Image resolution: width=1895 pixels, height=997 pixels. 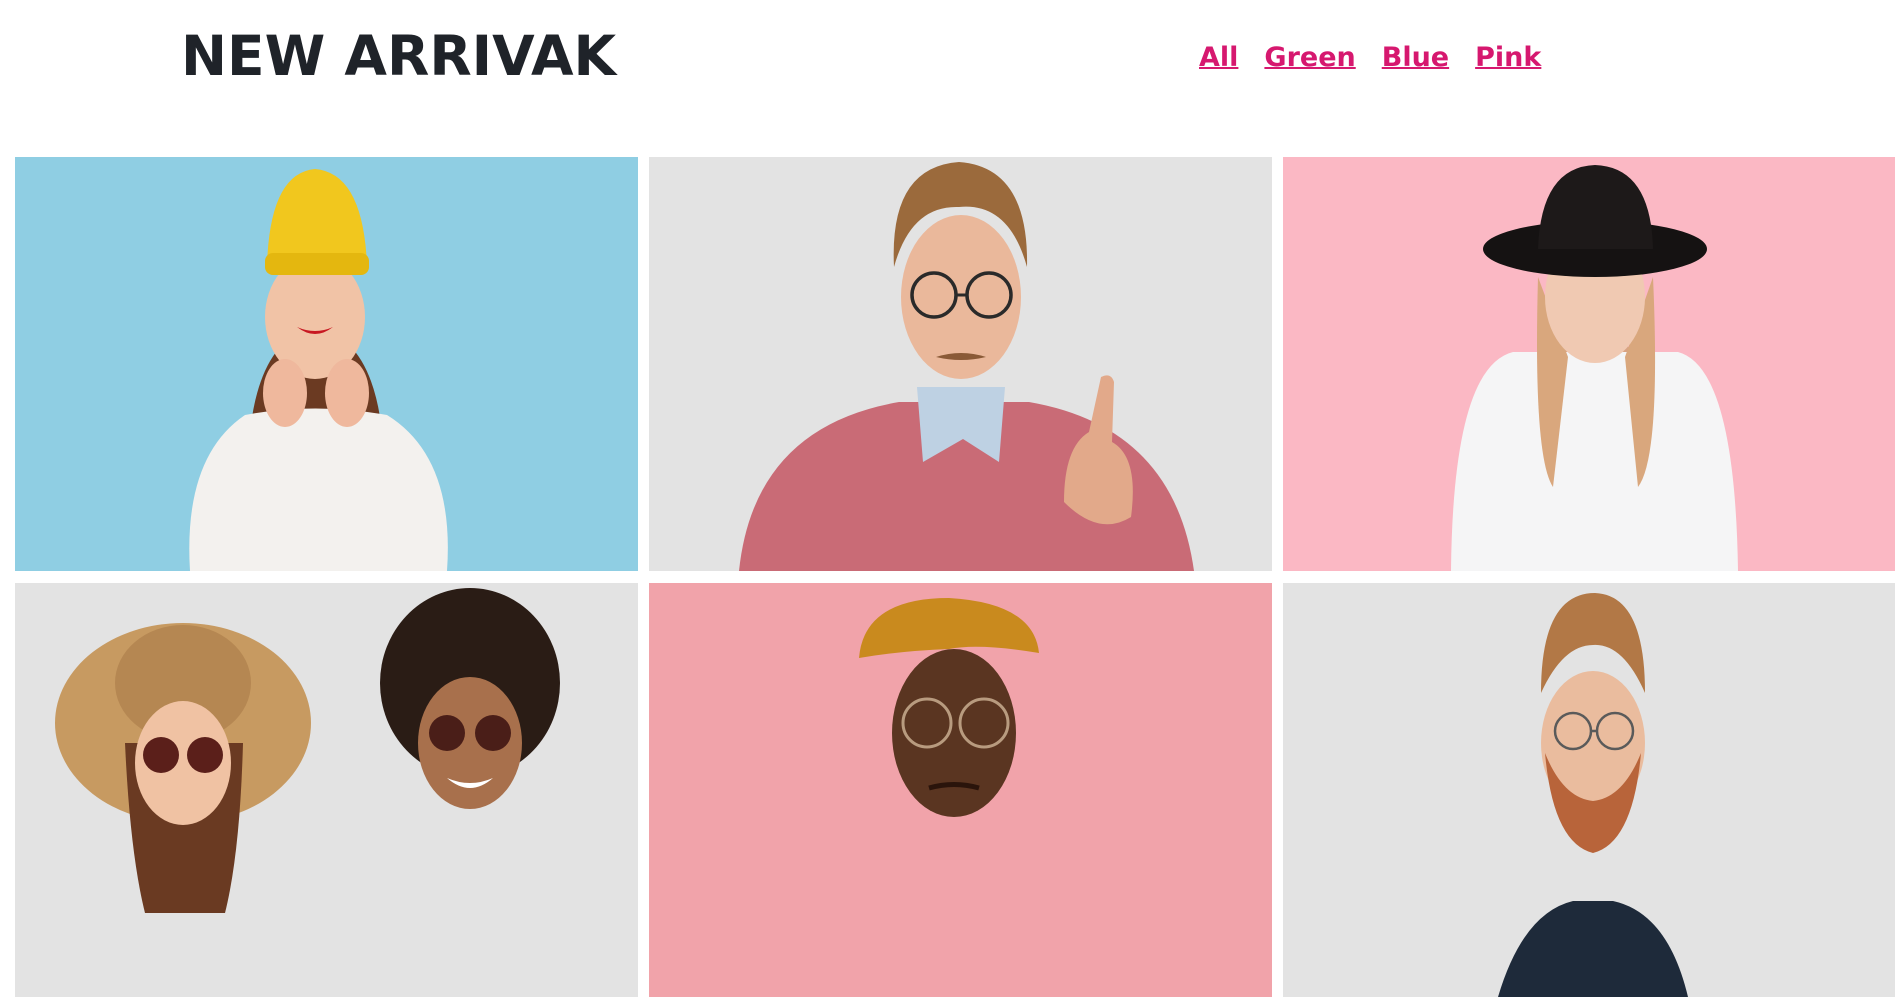 I want to click on photo-woman-black-hat, so click(x=1589, y=364).